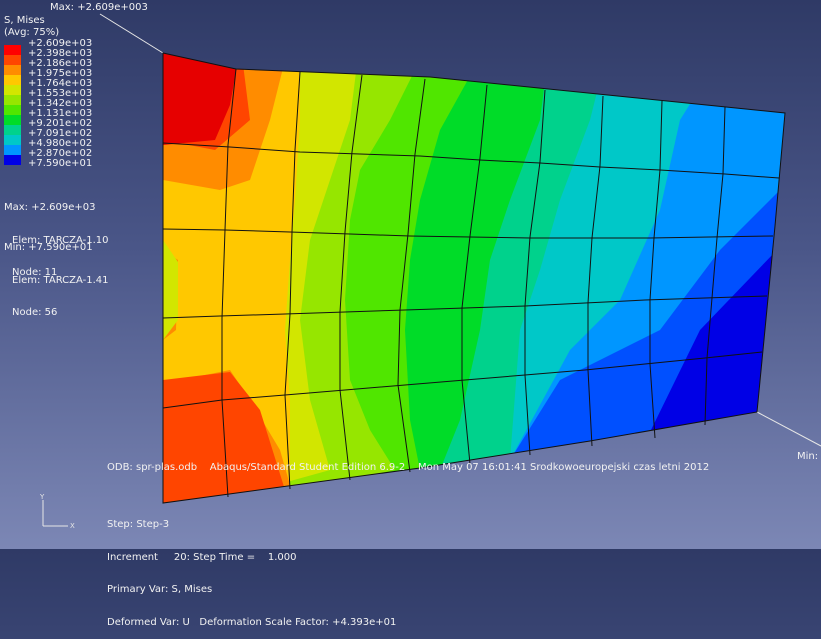  What do you see at coordinates (160, 589) in the screenshot?
I see `primary-var: Primary Var: S, Mises` at bounding box center [160, 589].